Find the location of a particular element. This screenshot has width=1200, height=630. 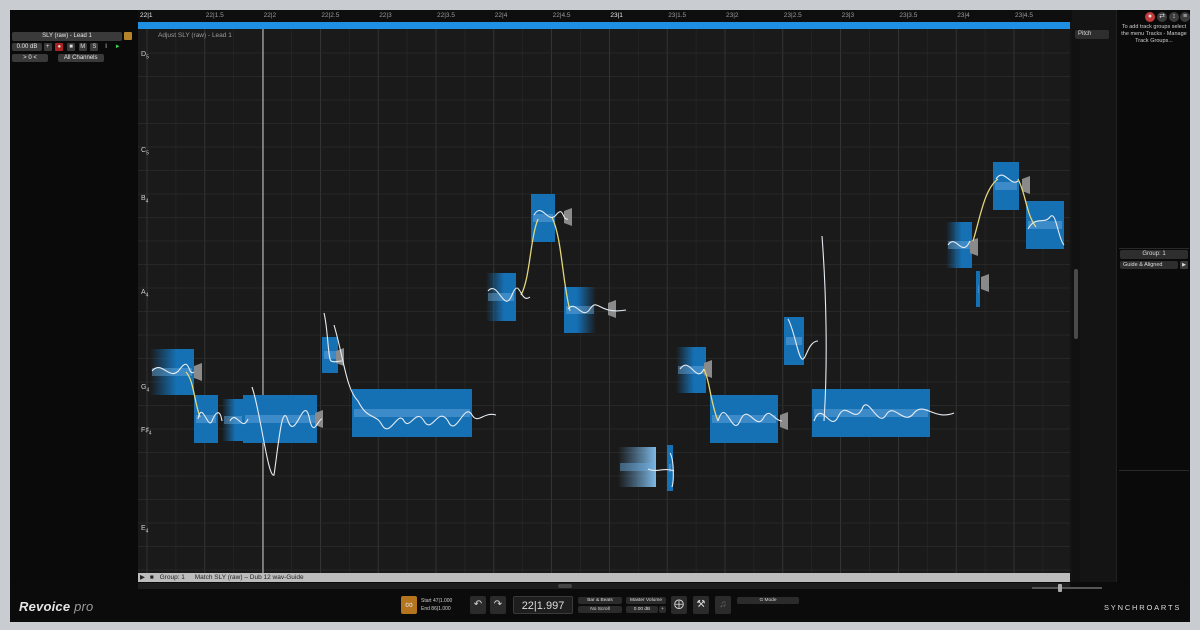

mode-dropdown: G Mode is located at coordinates (768, 600).